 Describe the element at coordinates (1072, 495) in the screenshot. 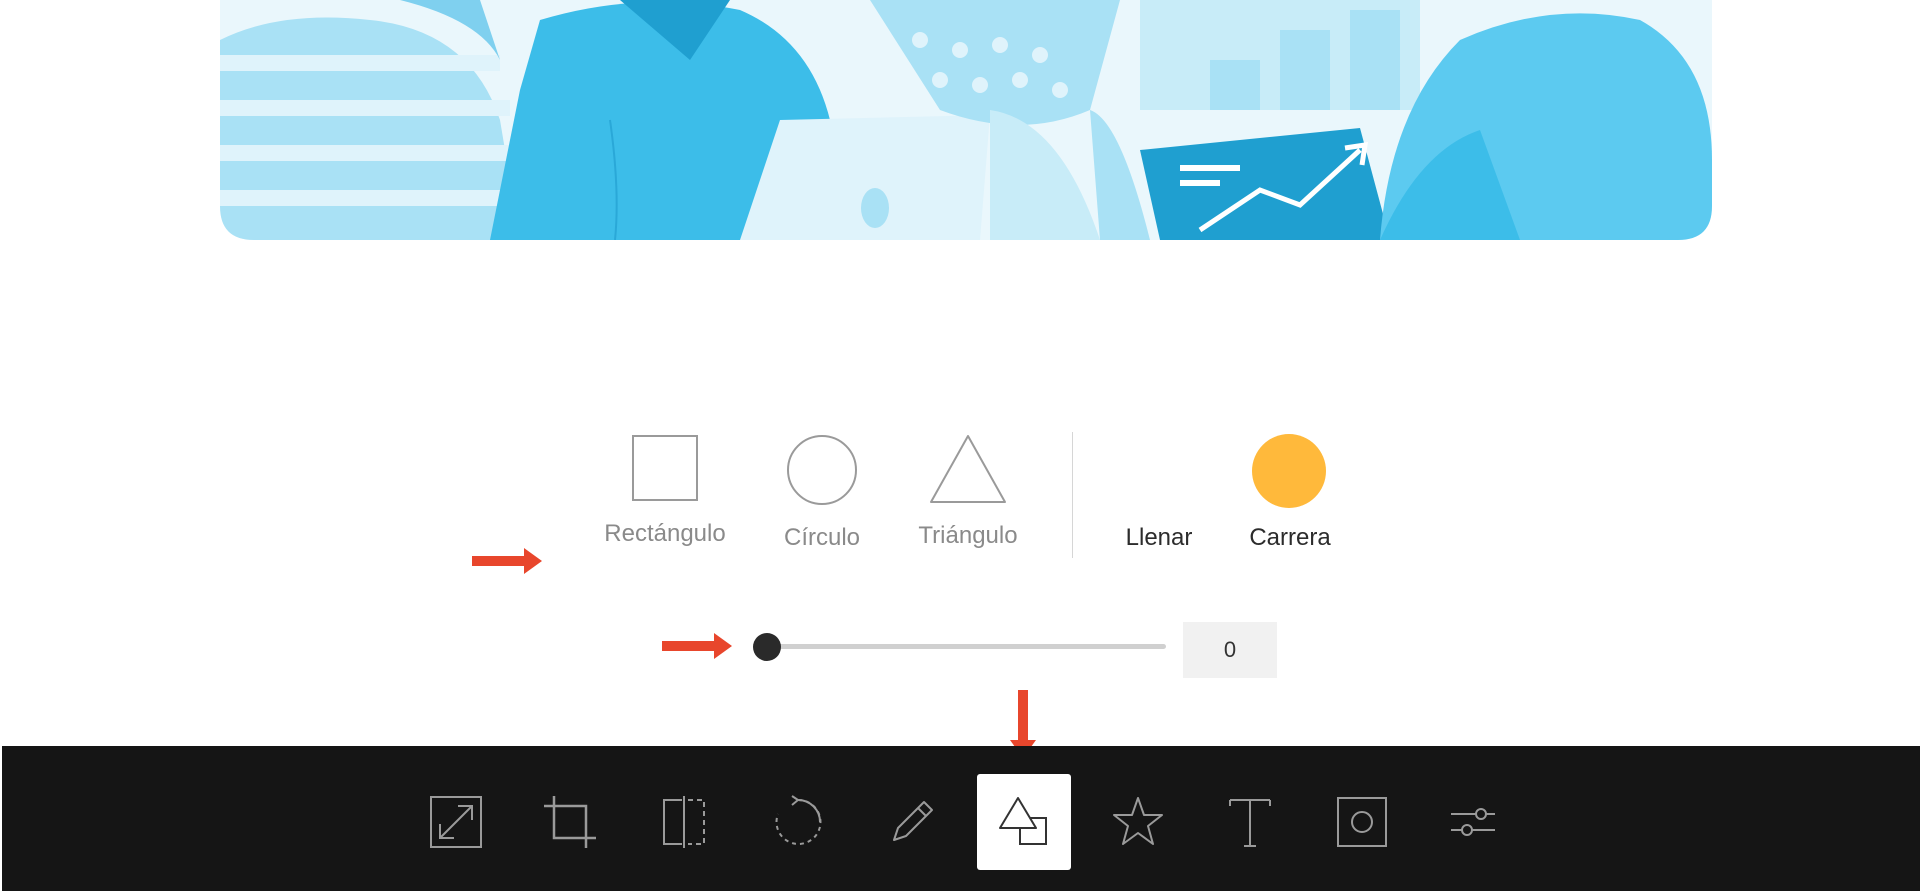

I see `panel-divider` at that location.